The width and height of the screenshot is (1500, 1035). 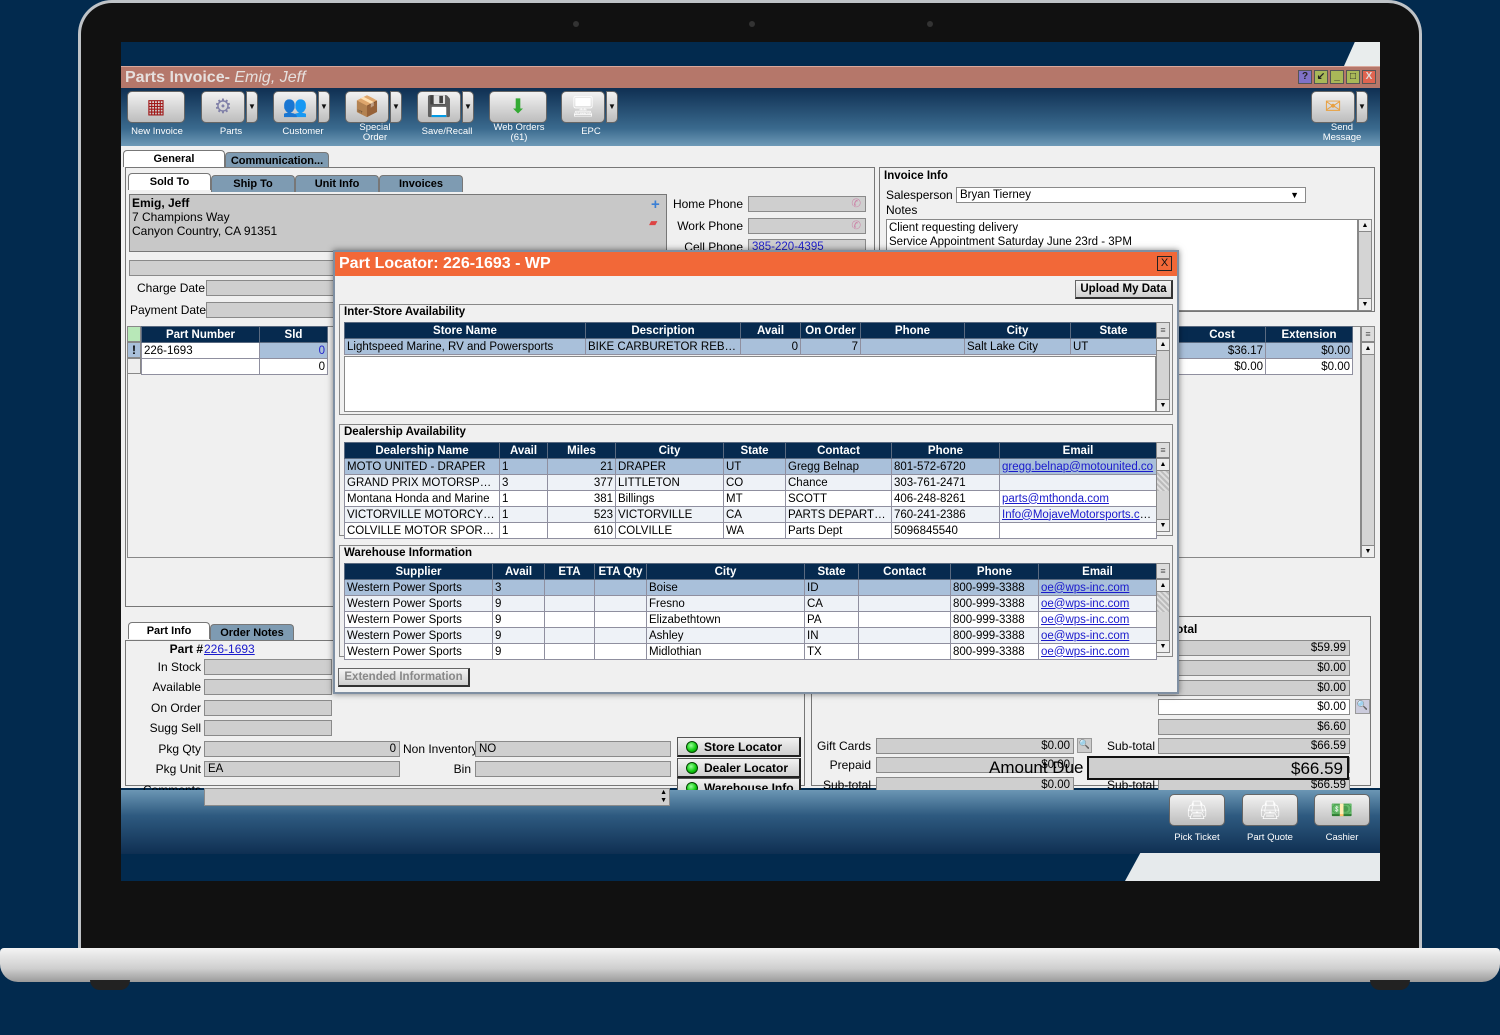 What do you see at coordinates (234, 350) in the screenshot?
I see `table-row: 226-1693 0` at bounding box center [234, 350].